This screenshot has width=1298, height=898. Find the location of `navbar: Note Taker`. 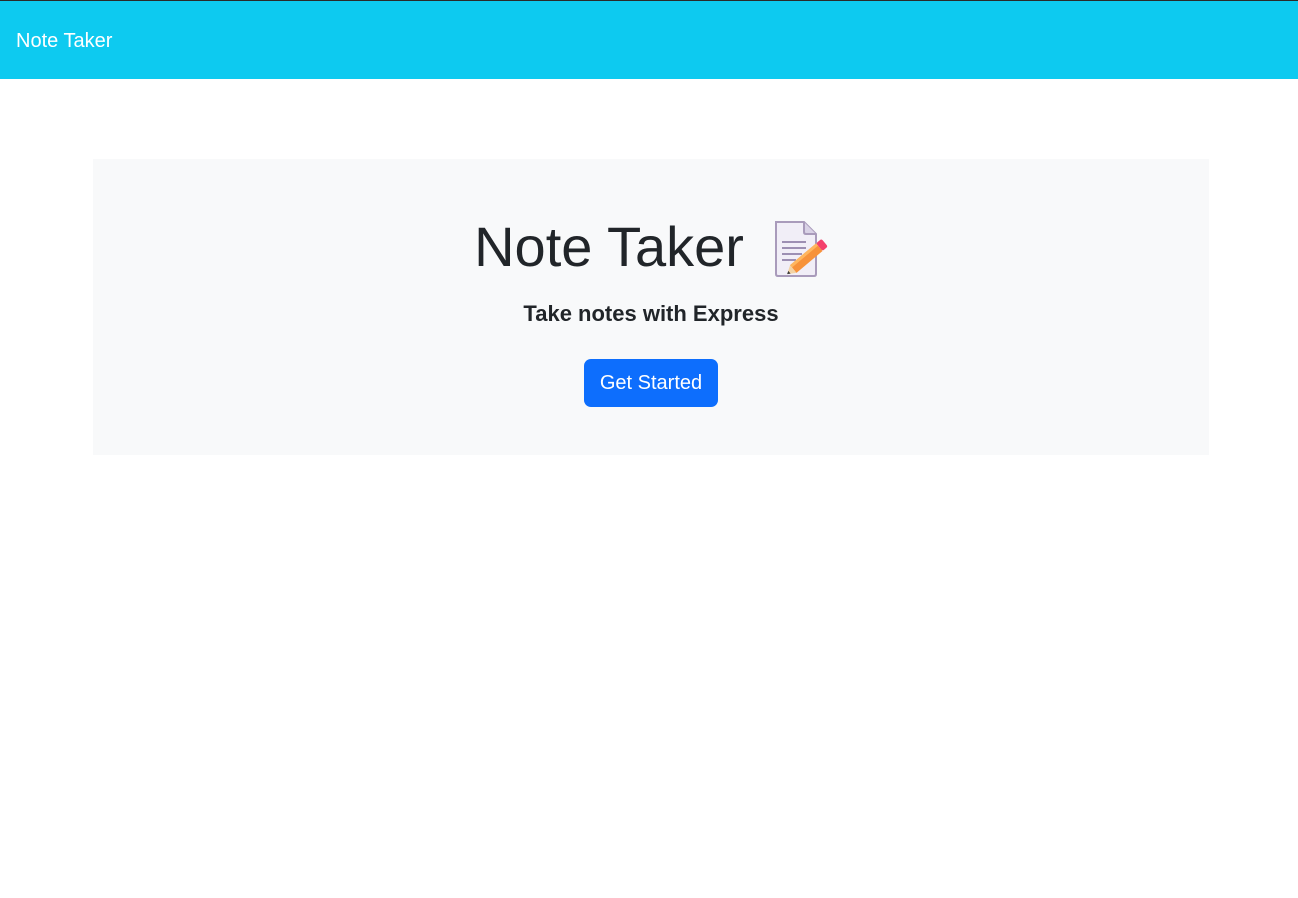

navbar: Note Taker is located at coordinates (649, 39).